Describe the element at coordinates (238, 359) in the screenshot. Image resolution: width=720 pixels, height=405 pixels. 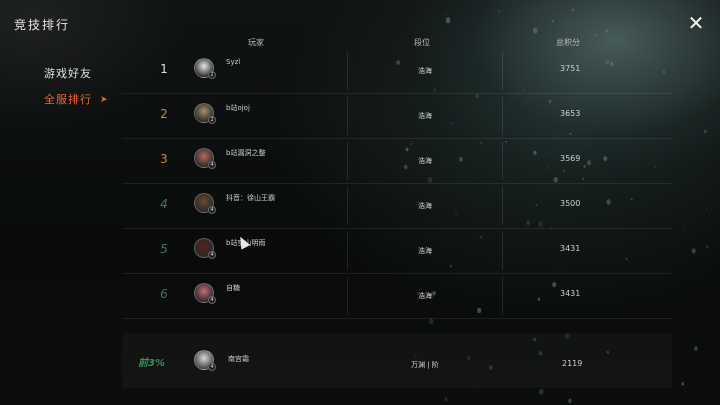
I see `player-name: 南宫霜` at that location.